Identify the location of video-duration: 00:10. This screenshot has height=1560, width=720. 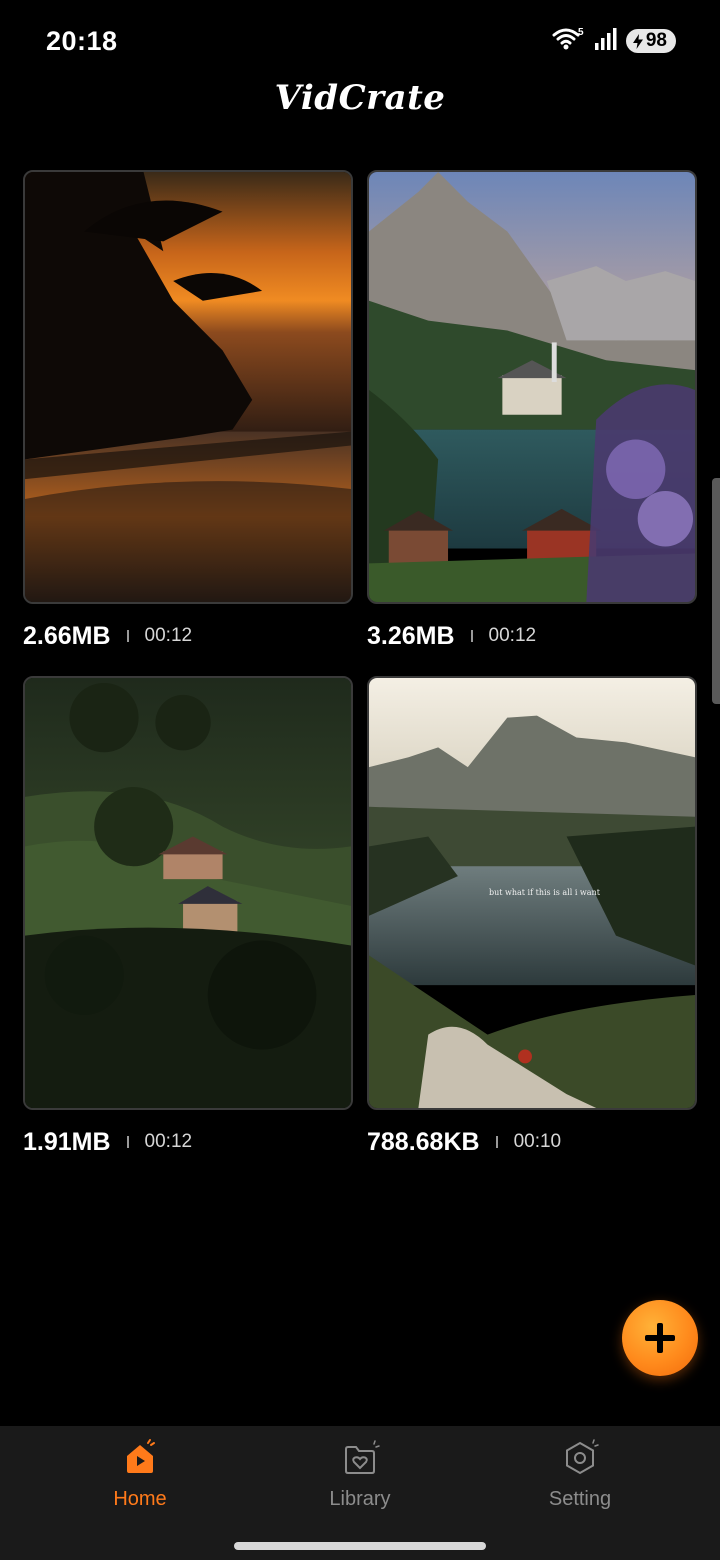
(537, 1141).